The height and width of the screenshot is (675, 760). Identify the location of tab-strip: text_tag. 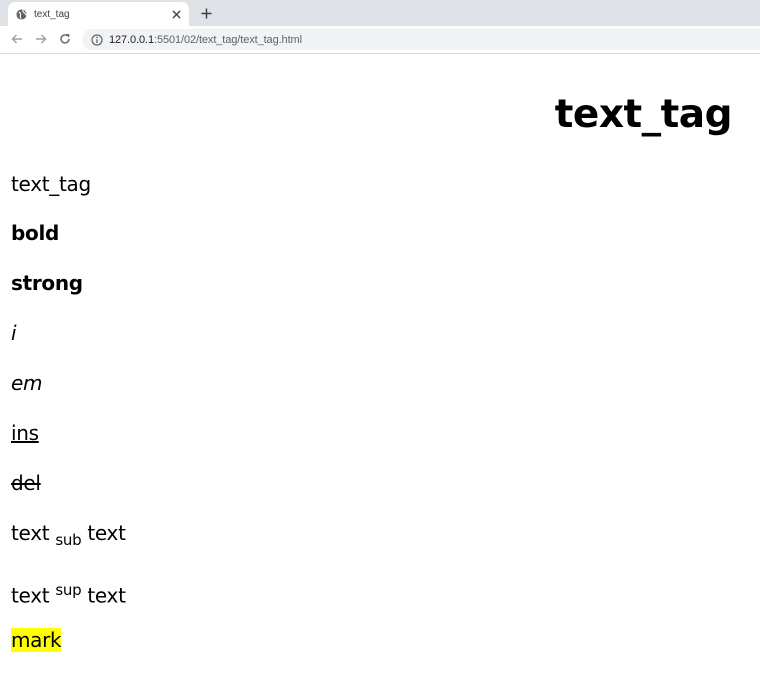
(380, 13).